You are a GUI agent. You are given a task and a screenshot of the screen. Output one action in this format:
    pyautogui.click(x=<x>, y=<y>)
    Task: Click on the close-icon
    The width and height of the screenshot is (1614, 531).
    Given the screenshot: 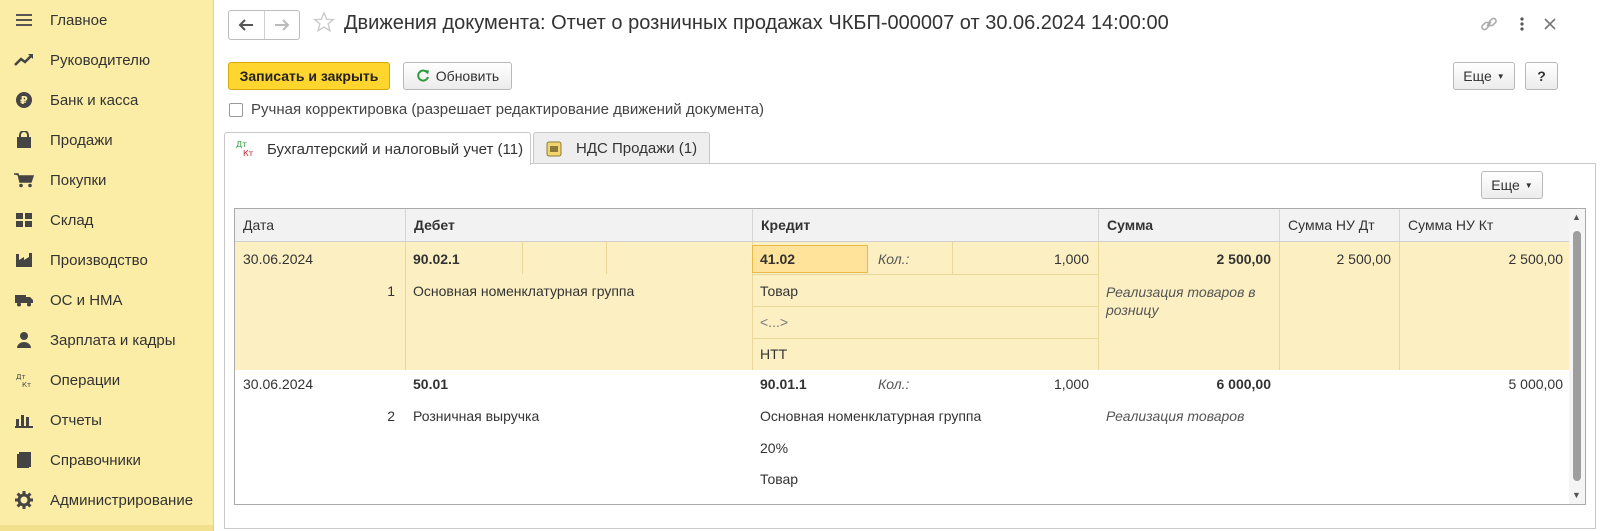 What is the action you would take?
    pyautogui.click(x=1550, y=24)
    